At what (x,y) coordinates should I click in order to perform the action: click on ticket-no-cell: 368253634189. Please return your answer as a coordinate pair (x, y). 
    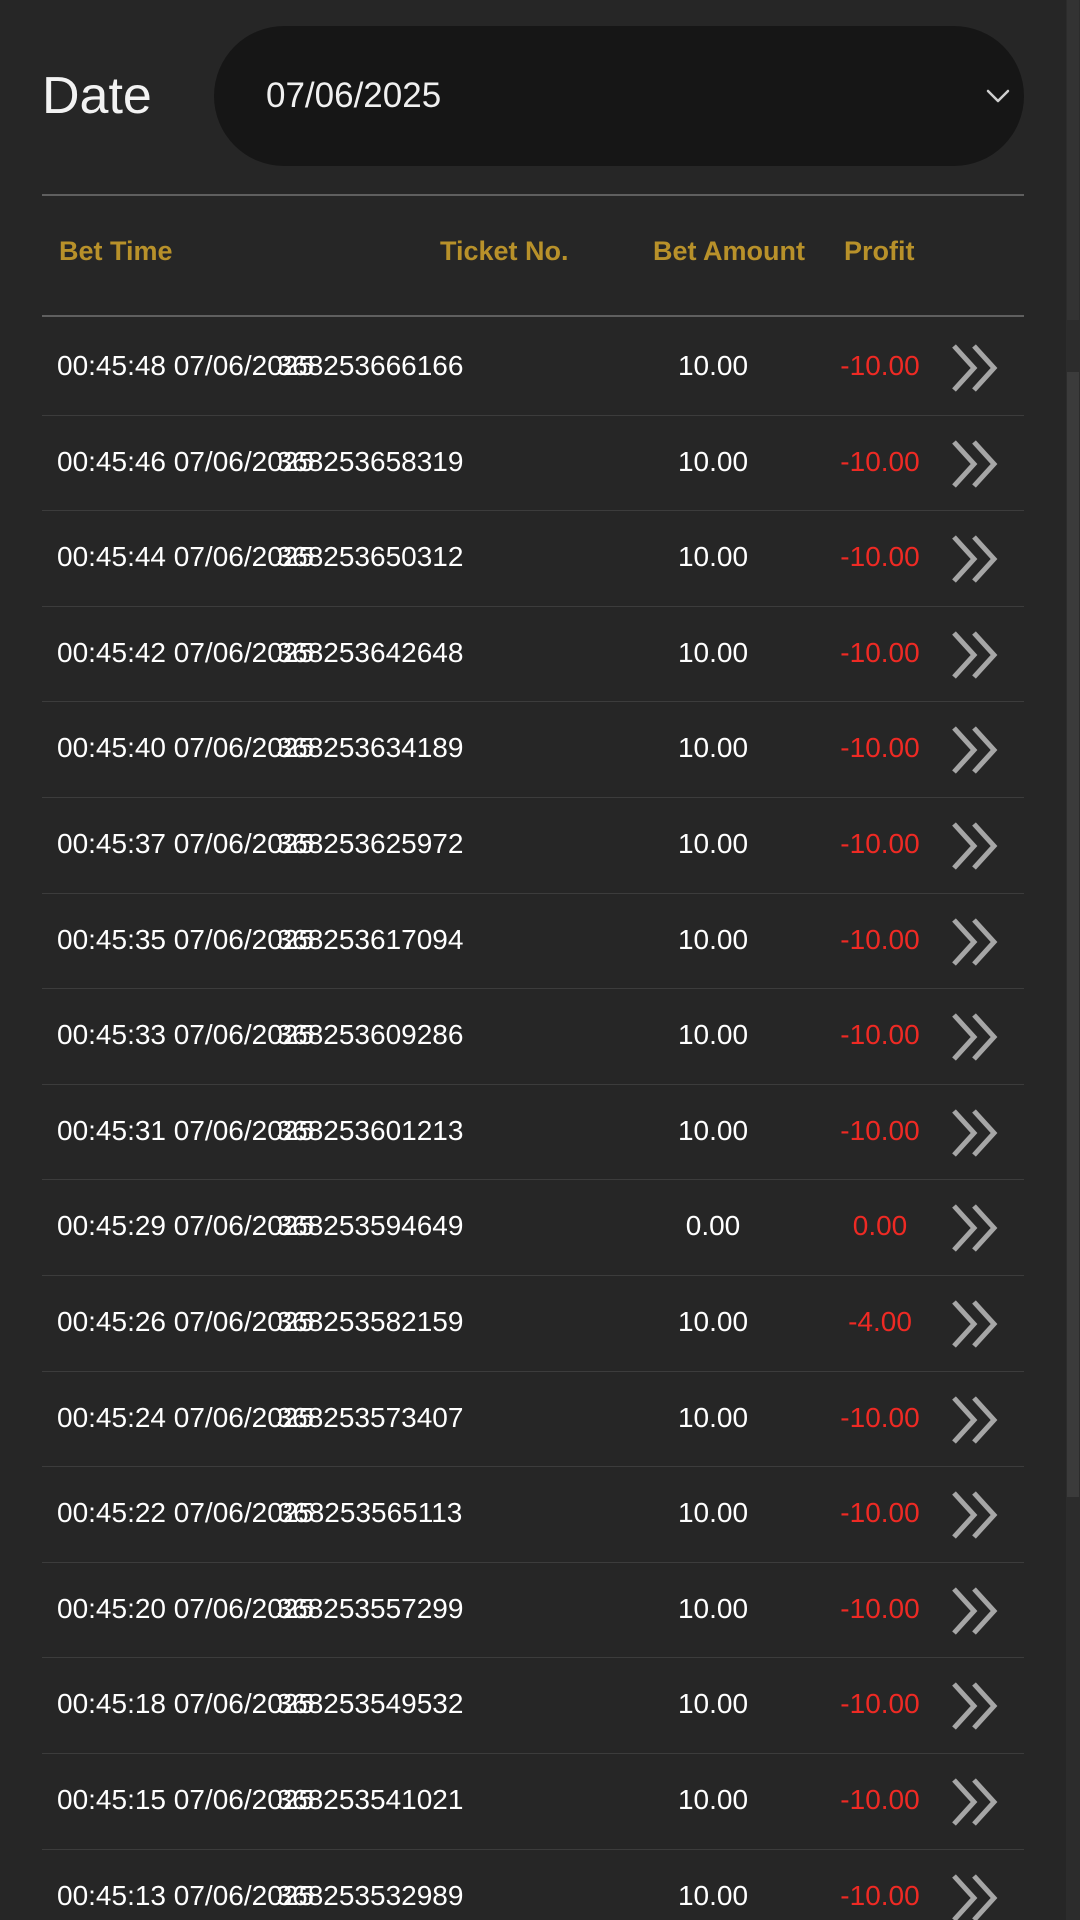
    Looking at the image, I should click on (370, 748).